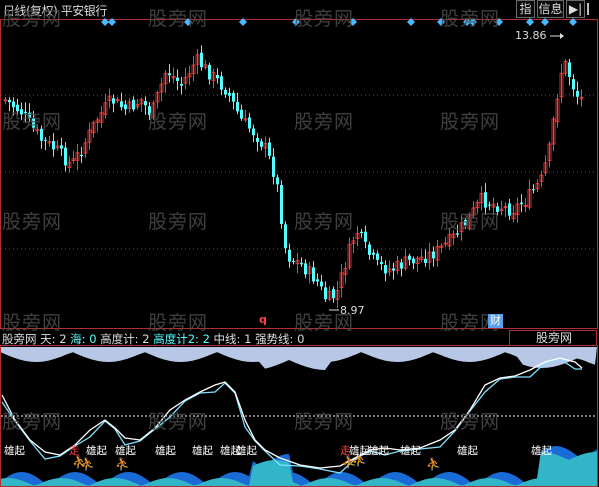 This screenshot has height=487, width=599. I want to click on indicator-select-box: 股旁网, so click(553, 338).